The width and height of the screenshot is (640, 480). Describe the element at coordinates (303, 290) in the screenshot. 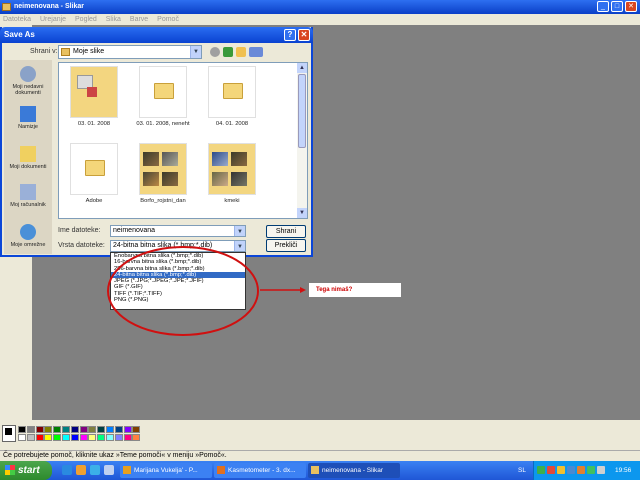

I see `arrow-head-icon` at that location.